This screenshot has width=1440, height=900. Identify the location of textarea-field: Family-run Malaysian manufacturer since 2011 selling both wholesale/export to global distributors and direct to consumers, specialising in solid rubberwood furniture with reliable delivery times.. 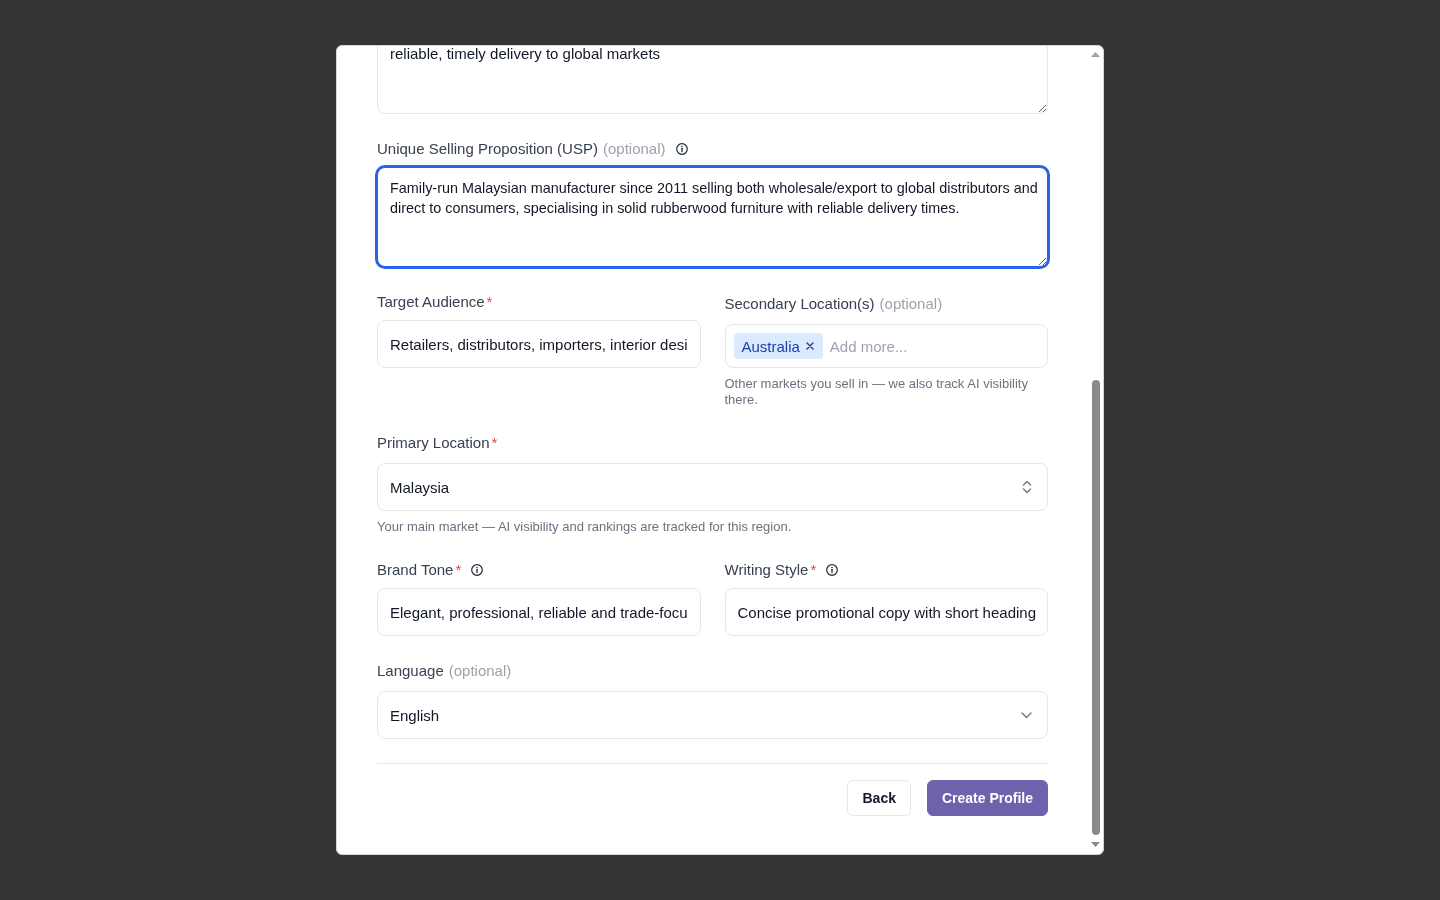
(712, 217).